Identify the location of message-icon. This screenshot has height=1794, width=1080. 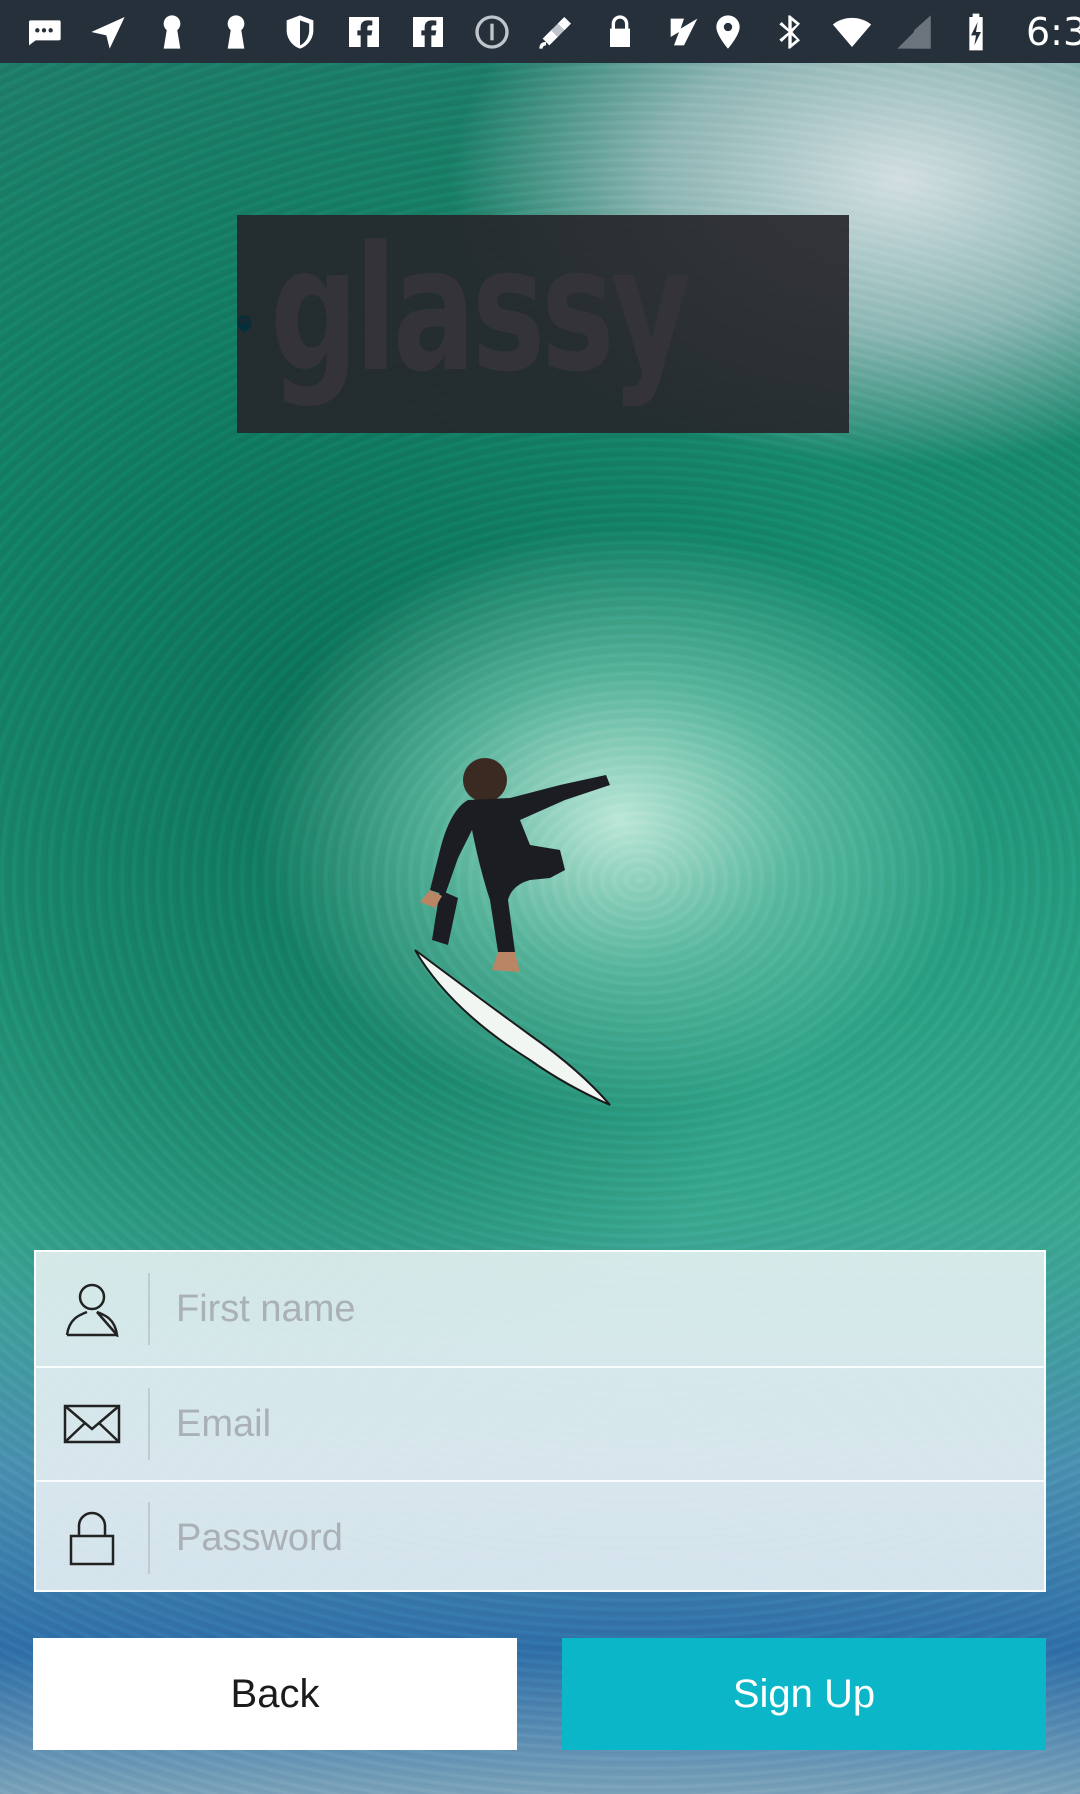
(44, 32).